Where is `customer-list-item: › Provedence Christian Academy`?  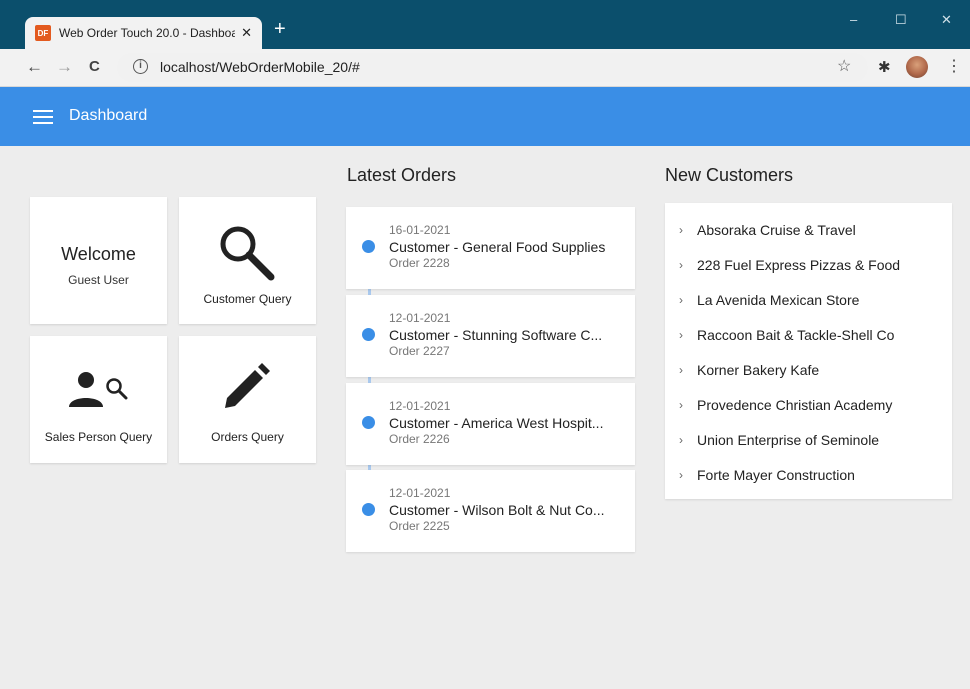
customer-list-item: › Provedence Christian Academy is located at coordinates (808, 409).